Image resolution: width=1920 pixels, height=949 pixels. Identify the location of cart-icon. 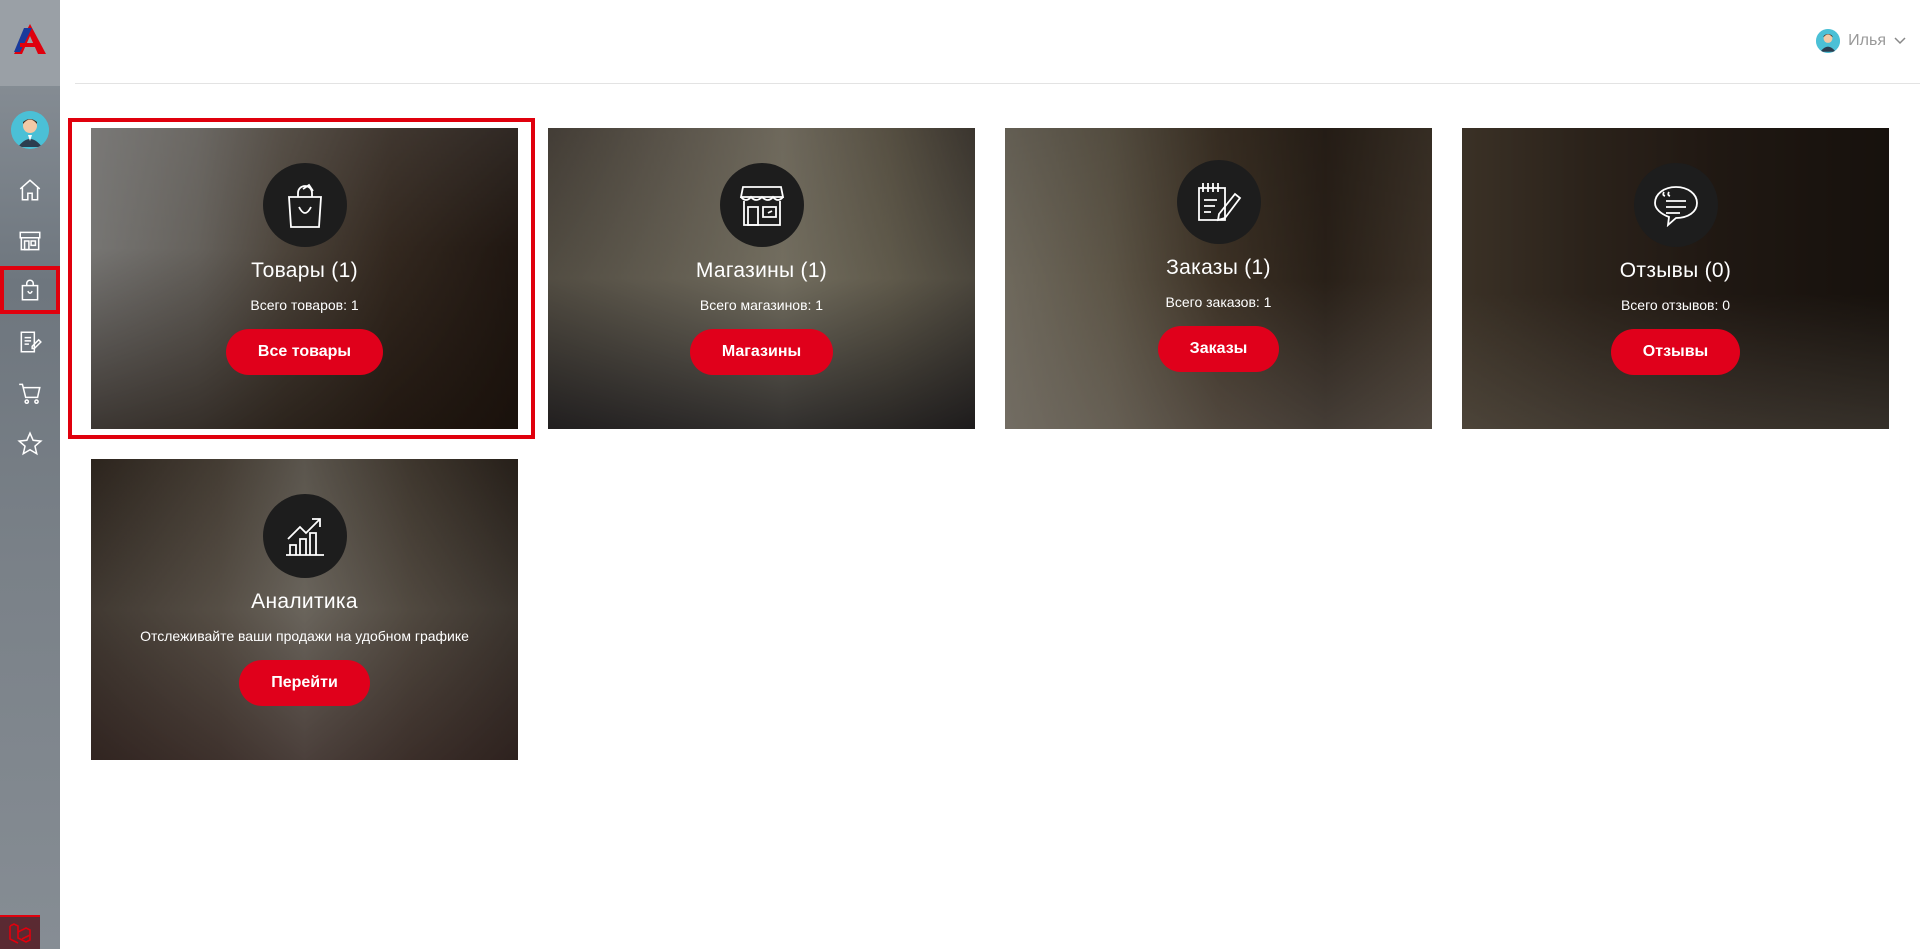
(30, 394).